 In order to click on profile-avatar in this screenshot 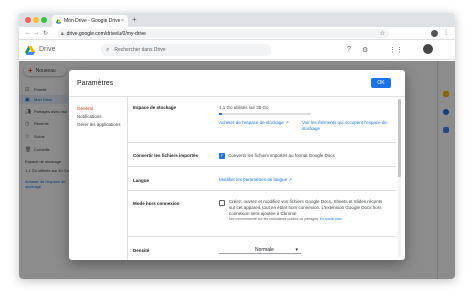, I will do `click(434, 33)`.